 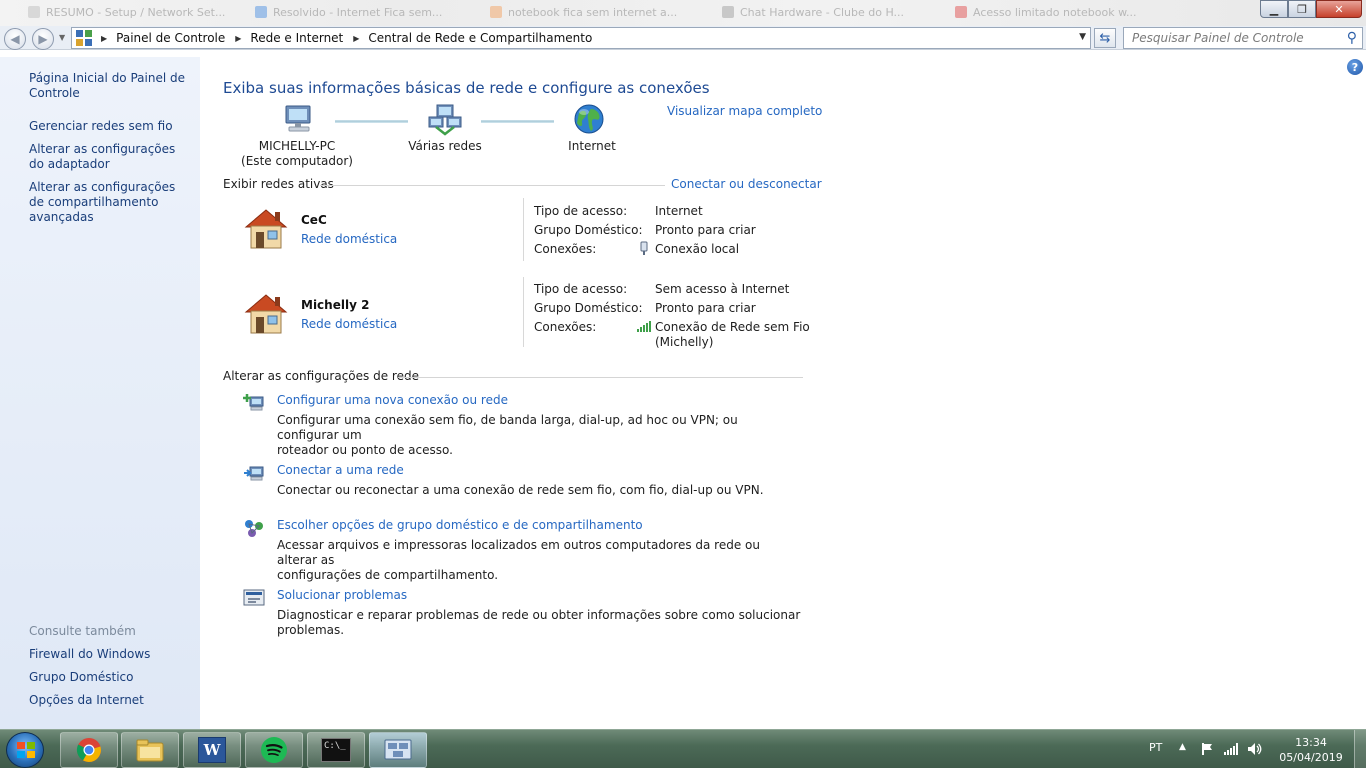 I want to click on globe-icon, so click(x=589, y=119).